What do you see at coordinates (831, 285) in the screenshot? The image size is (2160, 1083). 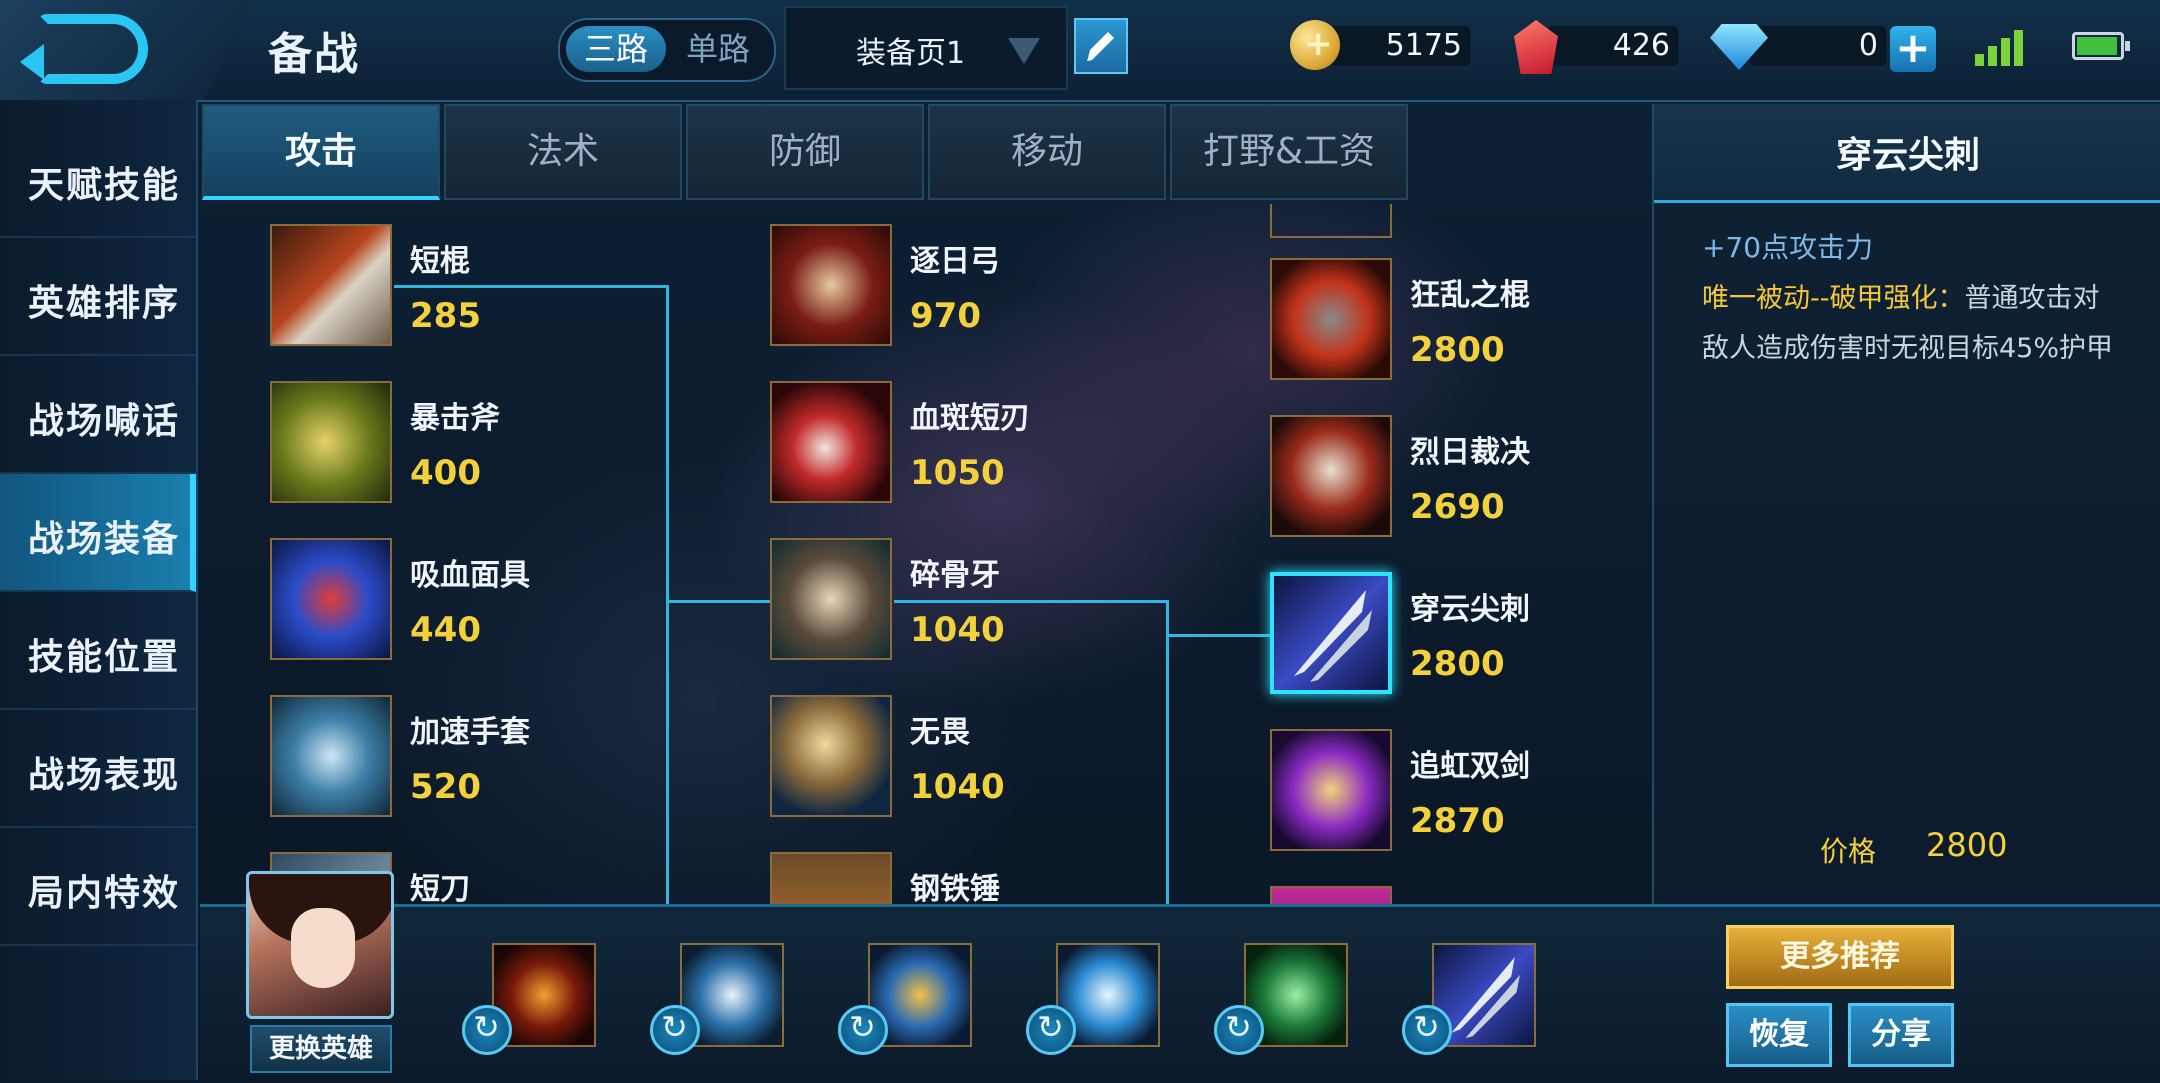 I see `sun-bow-icon` at bounding box center [831, 285].